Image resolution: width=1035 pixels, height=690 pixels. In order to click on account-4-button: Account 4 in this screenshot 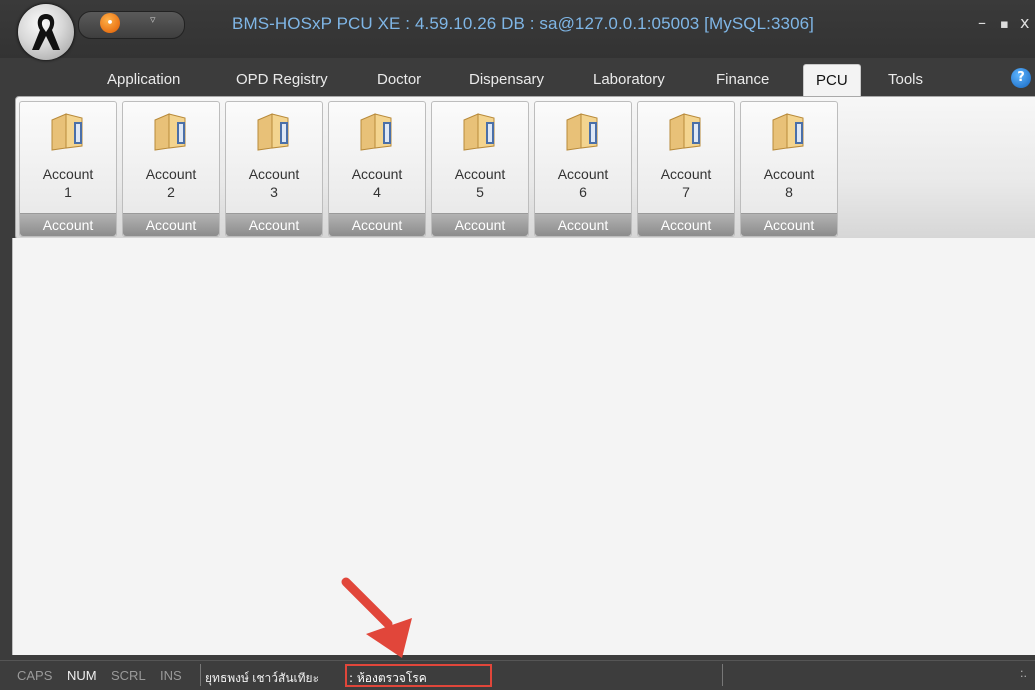, I will do `click(377, 157)`.